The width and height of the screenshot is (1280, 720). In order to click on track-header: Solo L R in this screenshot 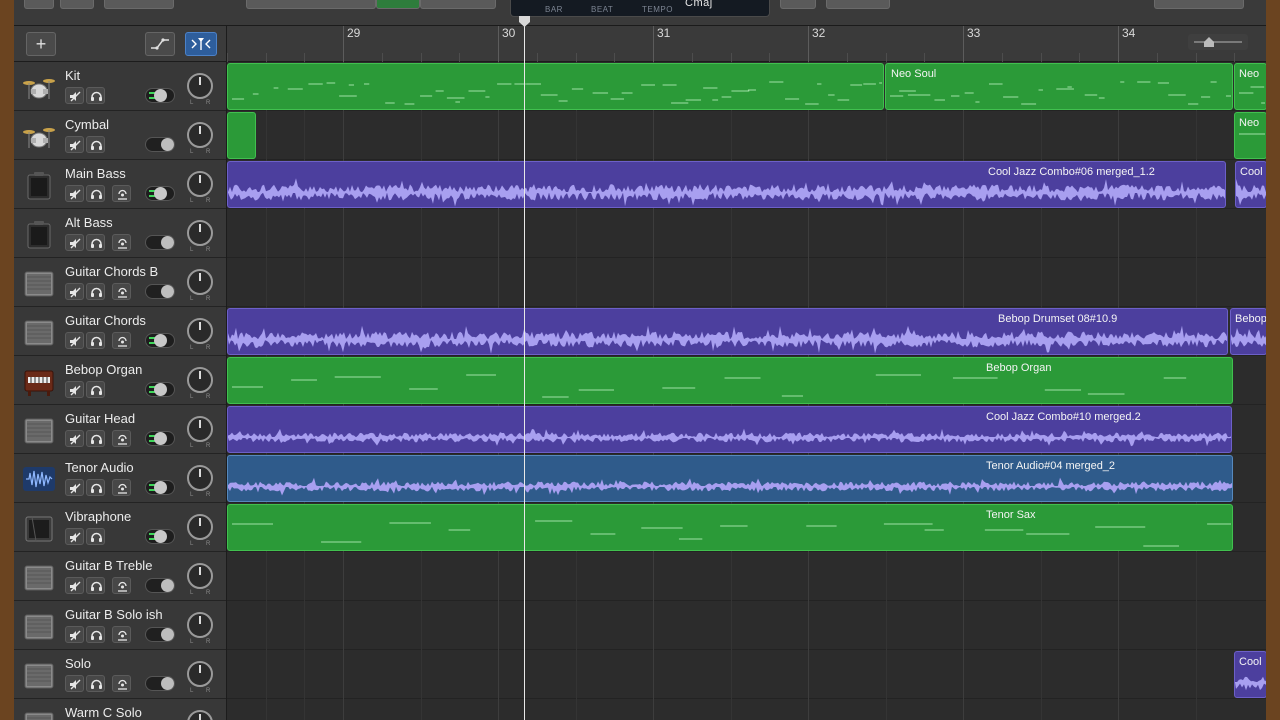, I will do `click(120, 674)`.